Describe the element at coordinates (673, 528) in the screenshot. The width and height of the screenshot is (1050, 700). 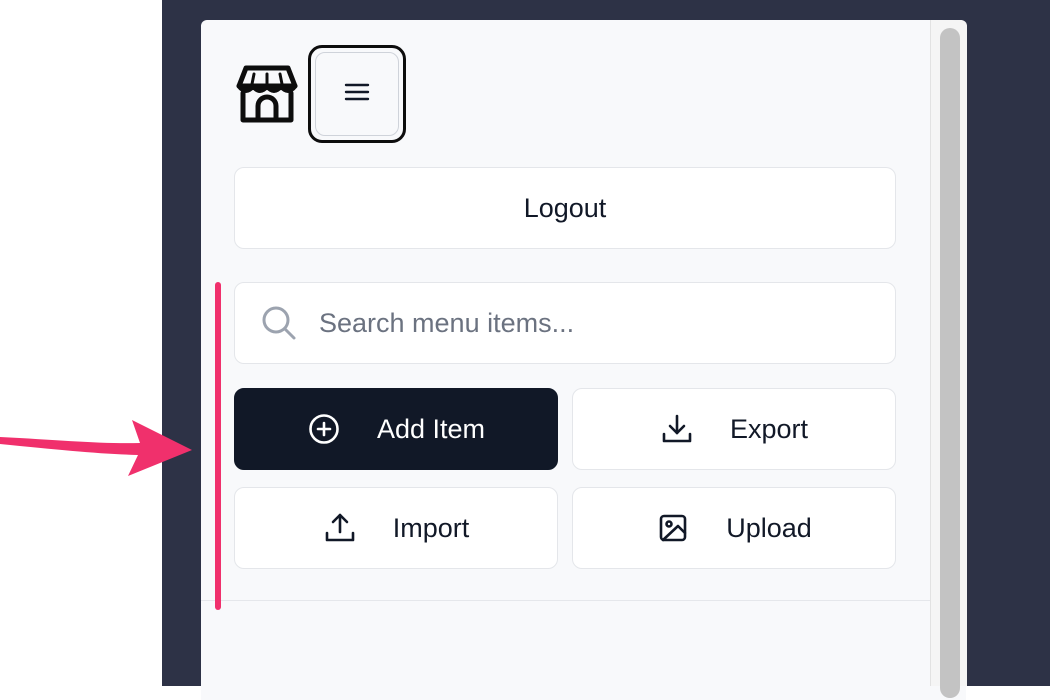
I see `image-icon` at that location.